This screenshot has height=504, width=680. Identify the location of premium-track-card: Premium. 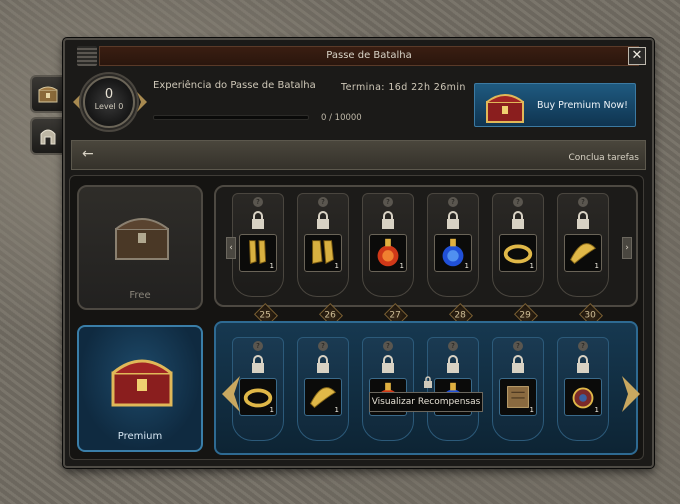
(140, 388).